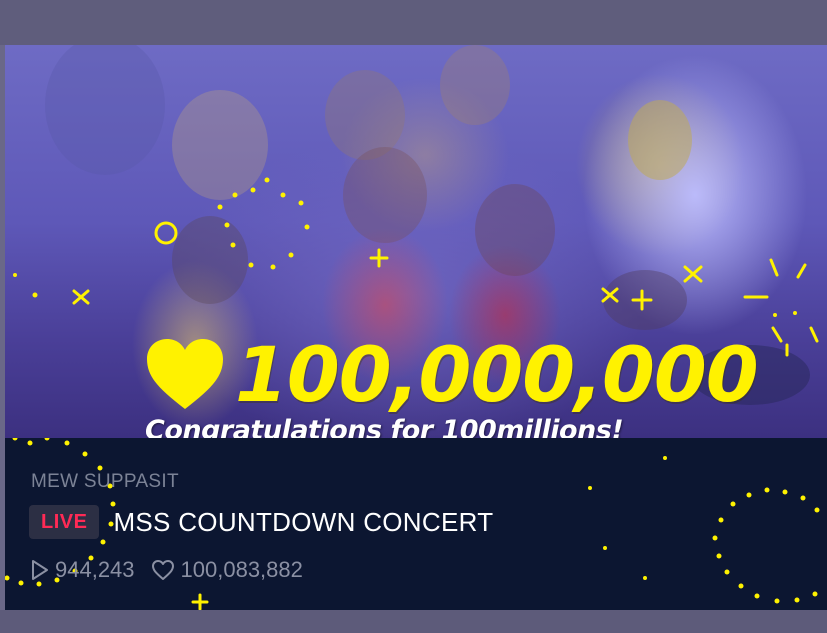 Image resolution: width=827 pixels, height=633 pixels. Describe the element at coordinates (185, 374) in the screenshot. I see `heart-icon` at that location.